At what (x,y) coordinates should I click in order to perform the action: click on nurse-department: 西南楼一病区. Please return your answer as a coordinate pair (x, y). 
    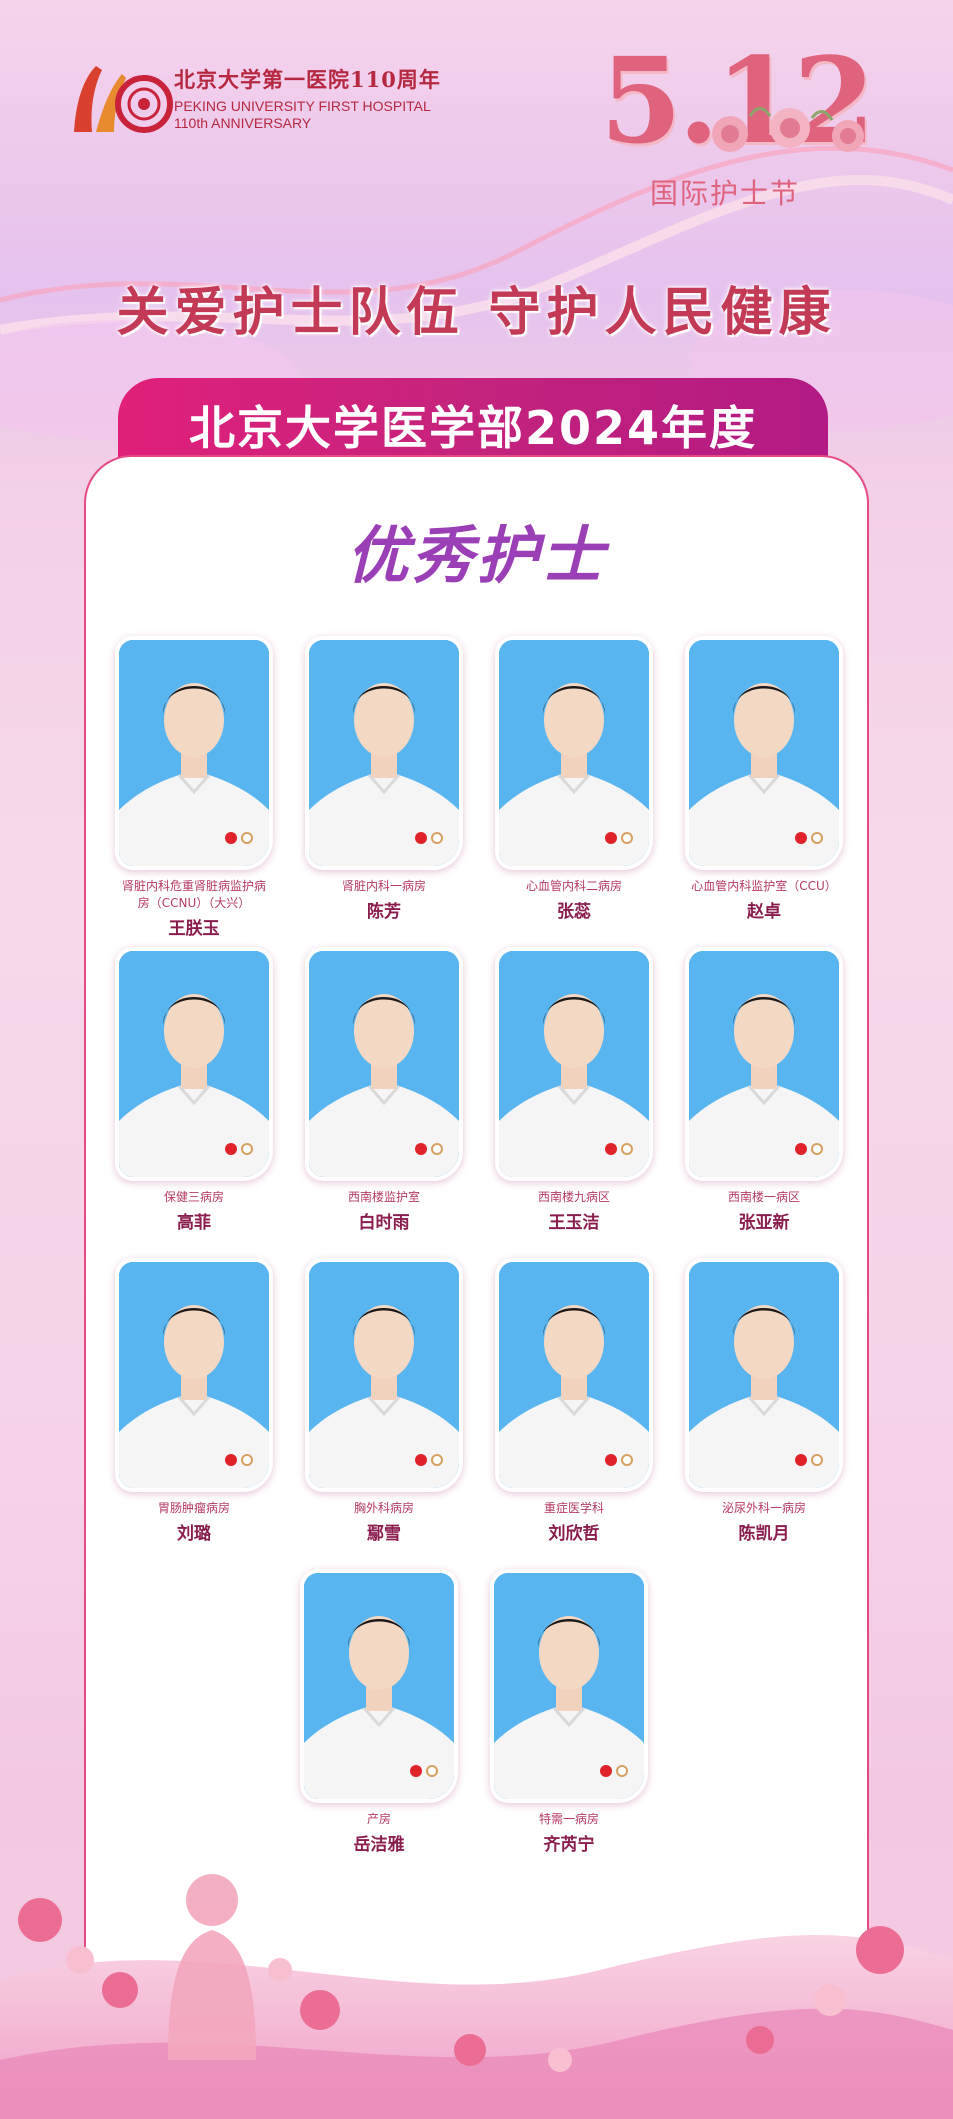
    Looking at the image, I should click on (763, 1197).